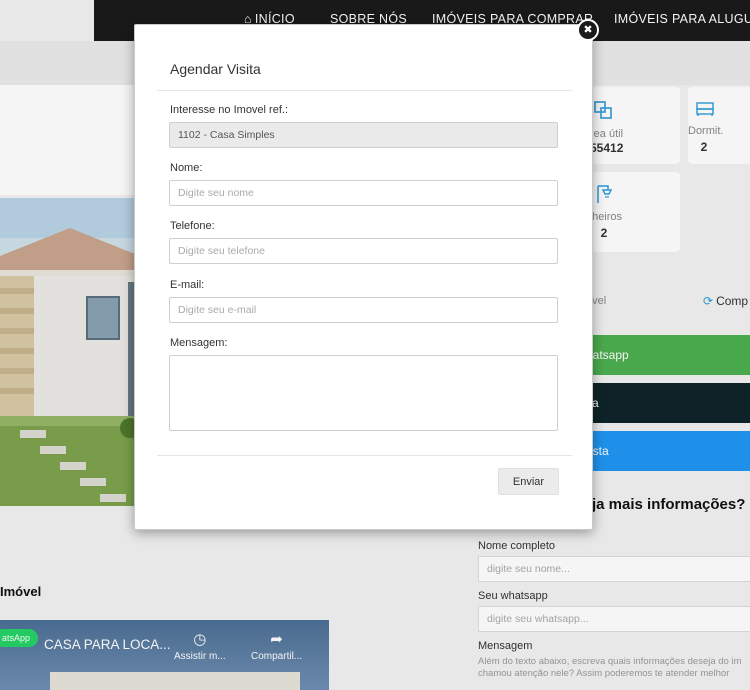  What do you see at coordinates (364, 455) in the screenshot?
I see `modal-footer-divider` at bounding box center [364, 455].